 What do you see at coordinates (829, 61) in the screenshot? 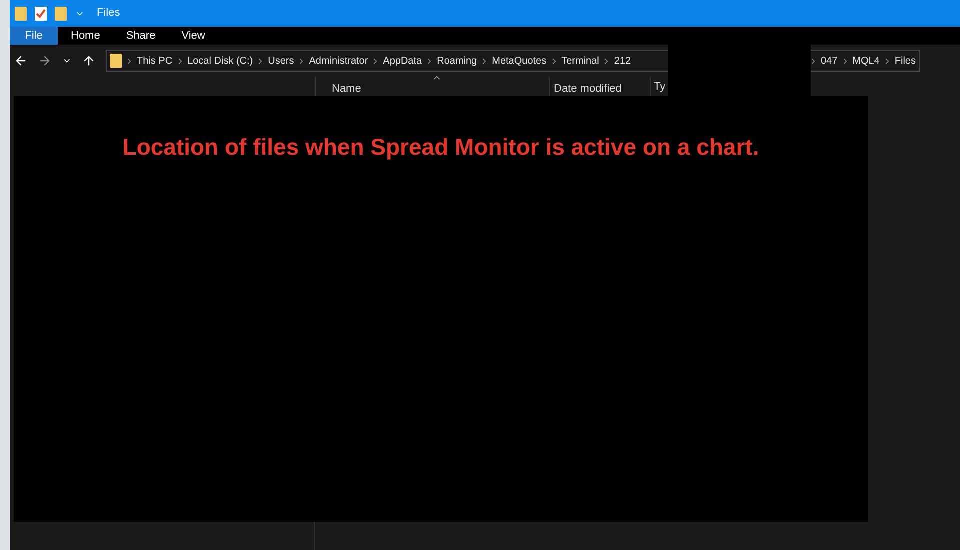
I see `breadcrumb-item: 047` at bounding box center [829, 61].